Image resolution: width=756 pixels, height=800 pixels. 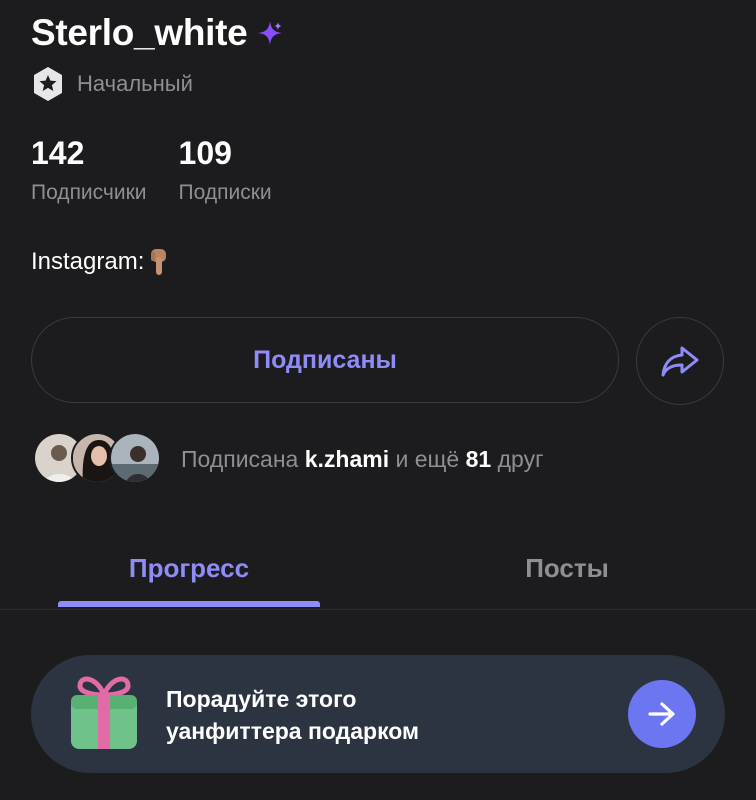 I want to click on gift-banner: Порадуйте этого уанфиттера подарком, so click(x=378, y=714).